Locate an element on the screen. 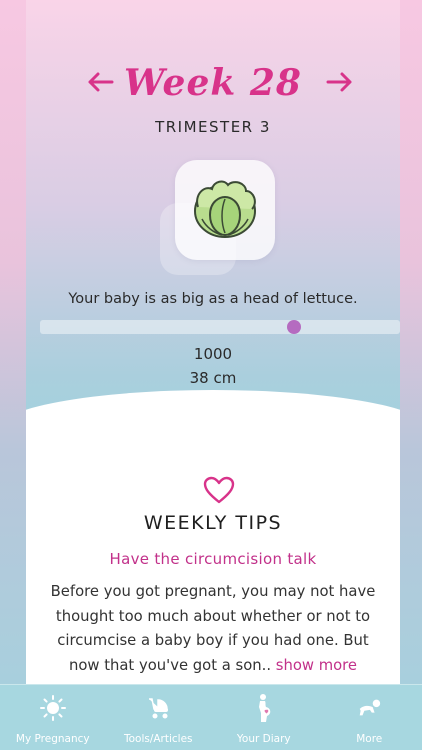  tab-your-diary: Your Diary is located at coordinates (264, 717).